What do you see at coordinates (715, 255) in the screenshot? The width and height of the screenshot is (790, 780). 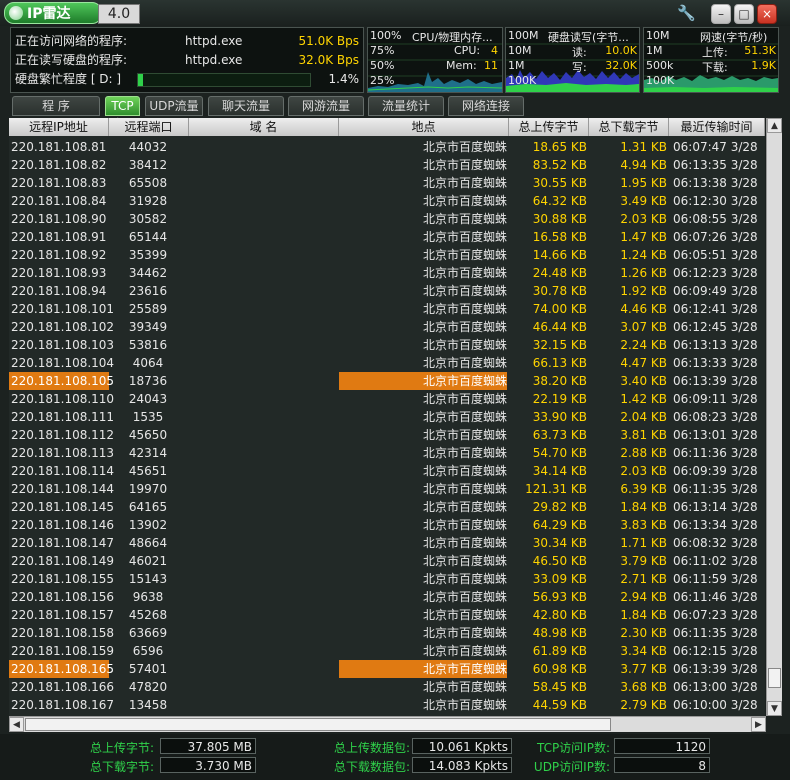 I see `last-transfer-cell: 06:05:51 3/28` at bounding box center [715, 255].